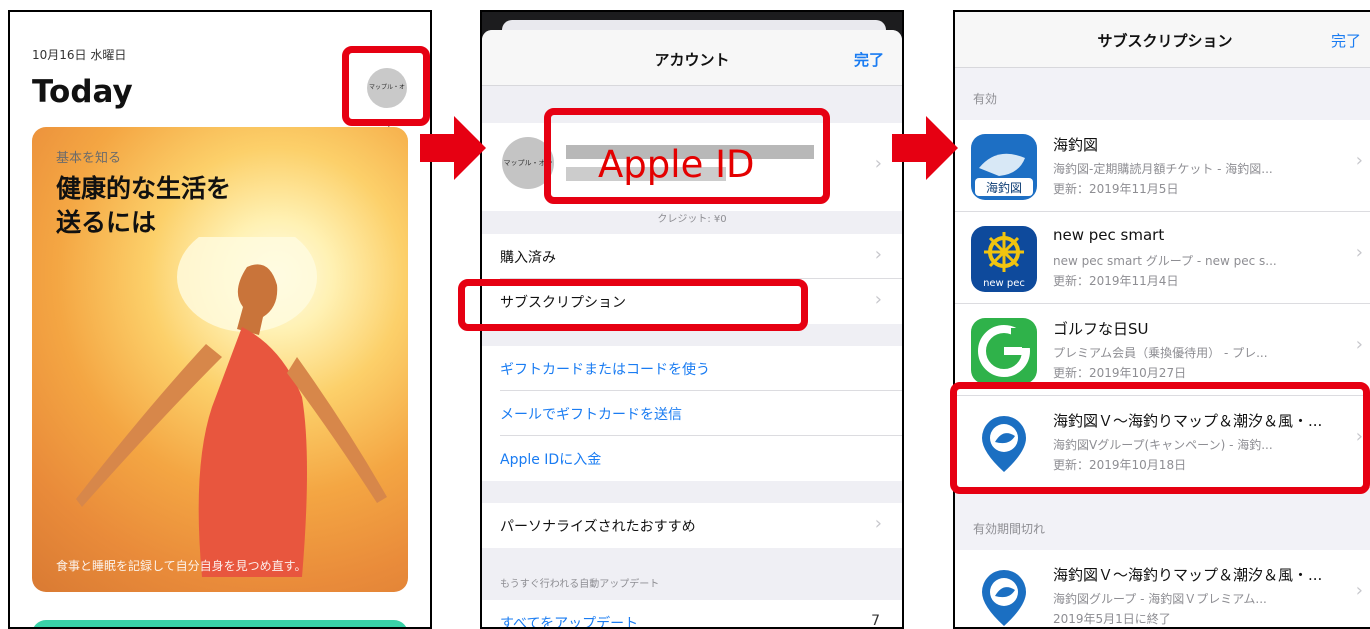 The height and width of the screenshot is (629, 1370). I want to click on update-group: すべてをアップデート 7, so click(692, 614).